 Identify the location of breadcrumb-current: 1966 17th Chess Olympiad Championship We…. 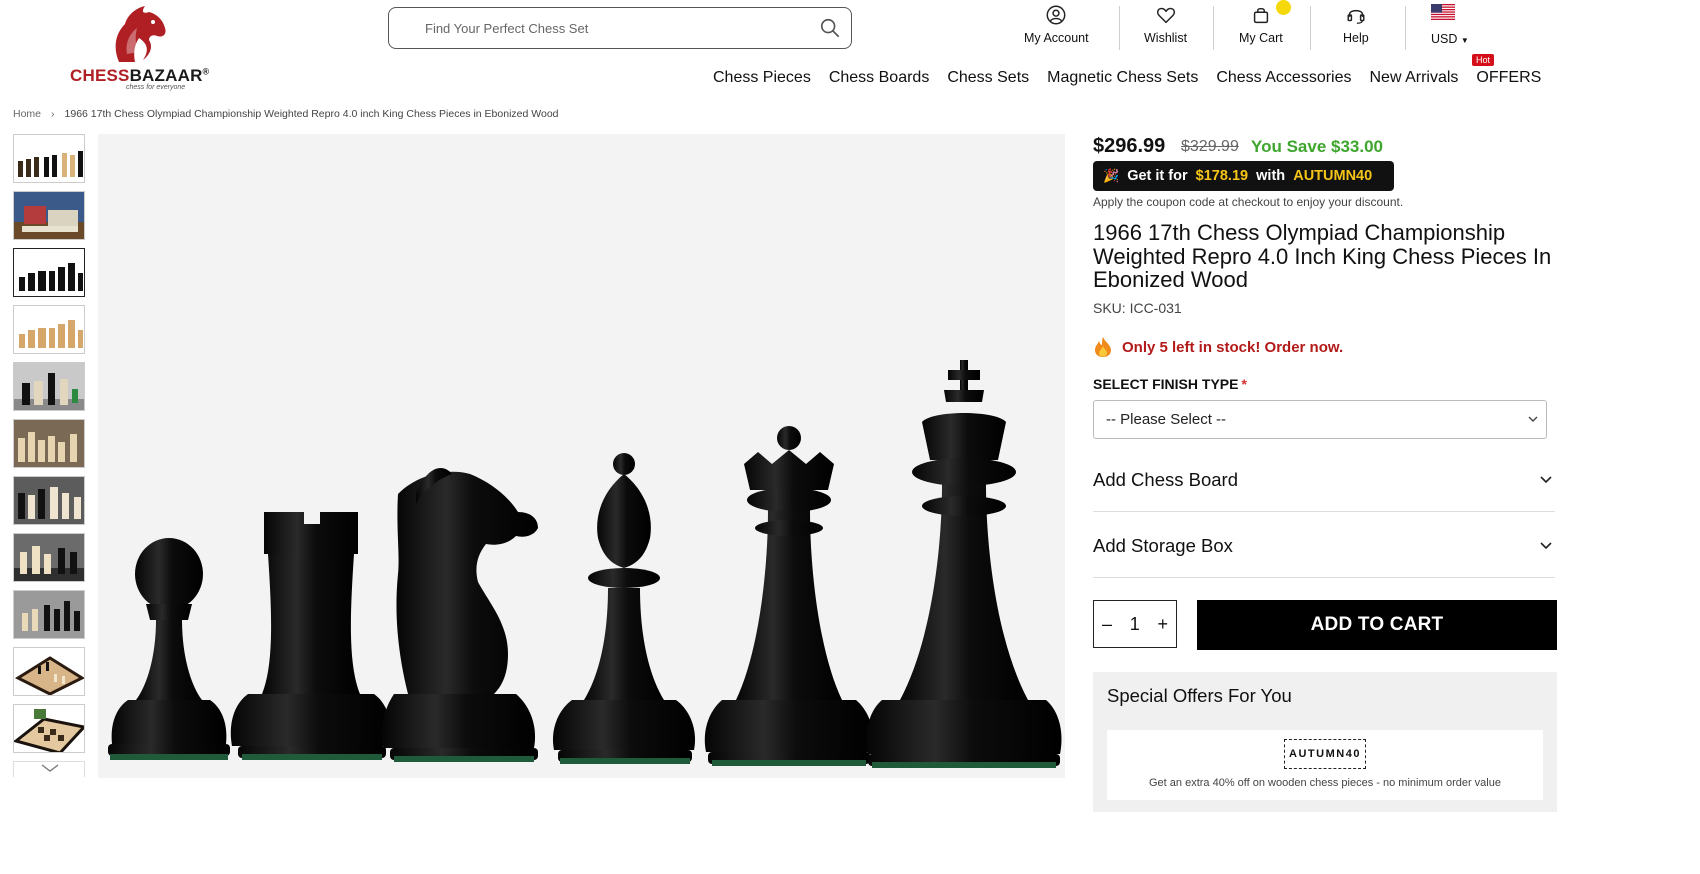
(311, 114).